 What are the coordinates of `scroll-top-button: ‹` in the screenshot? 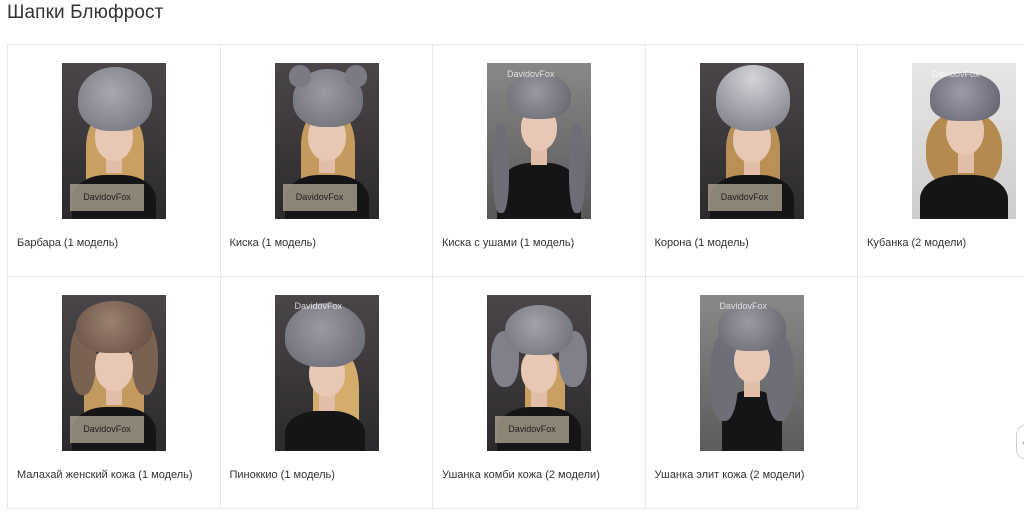 It's located at (1020, 442).